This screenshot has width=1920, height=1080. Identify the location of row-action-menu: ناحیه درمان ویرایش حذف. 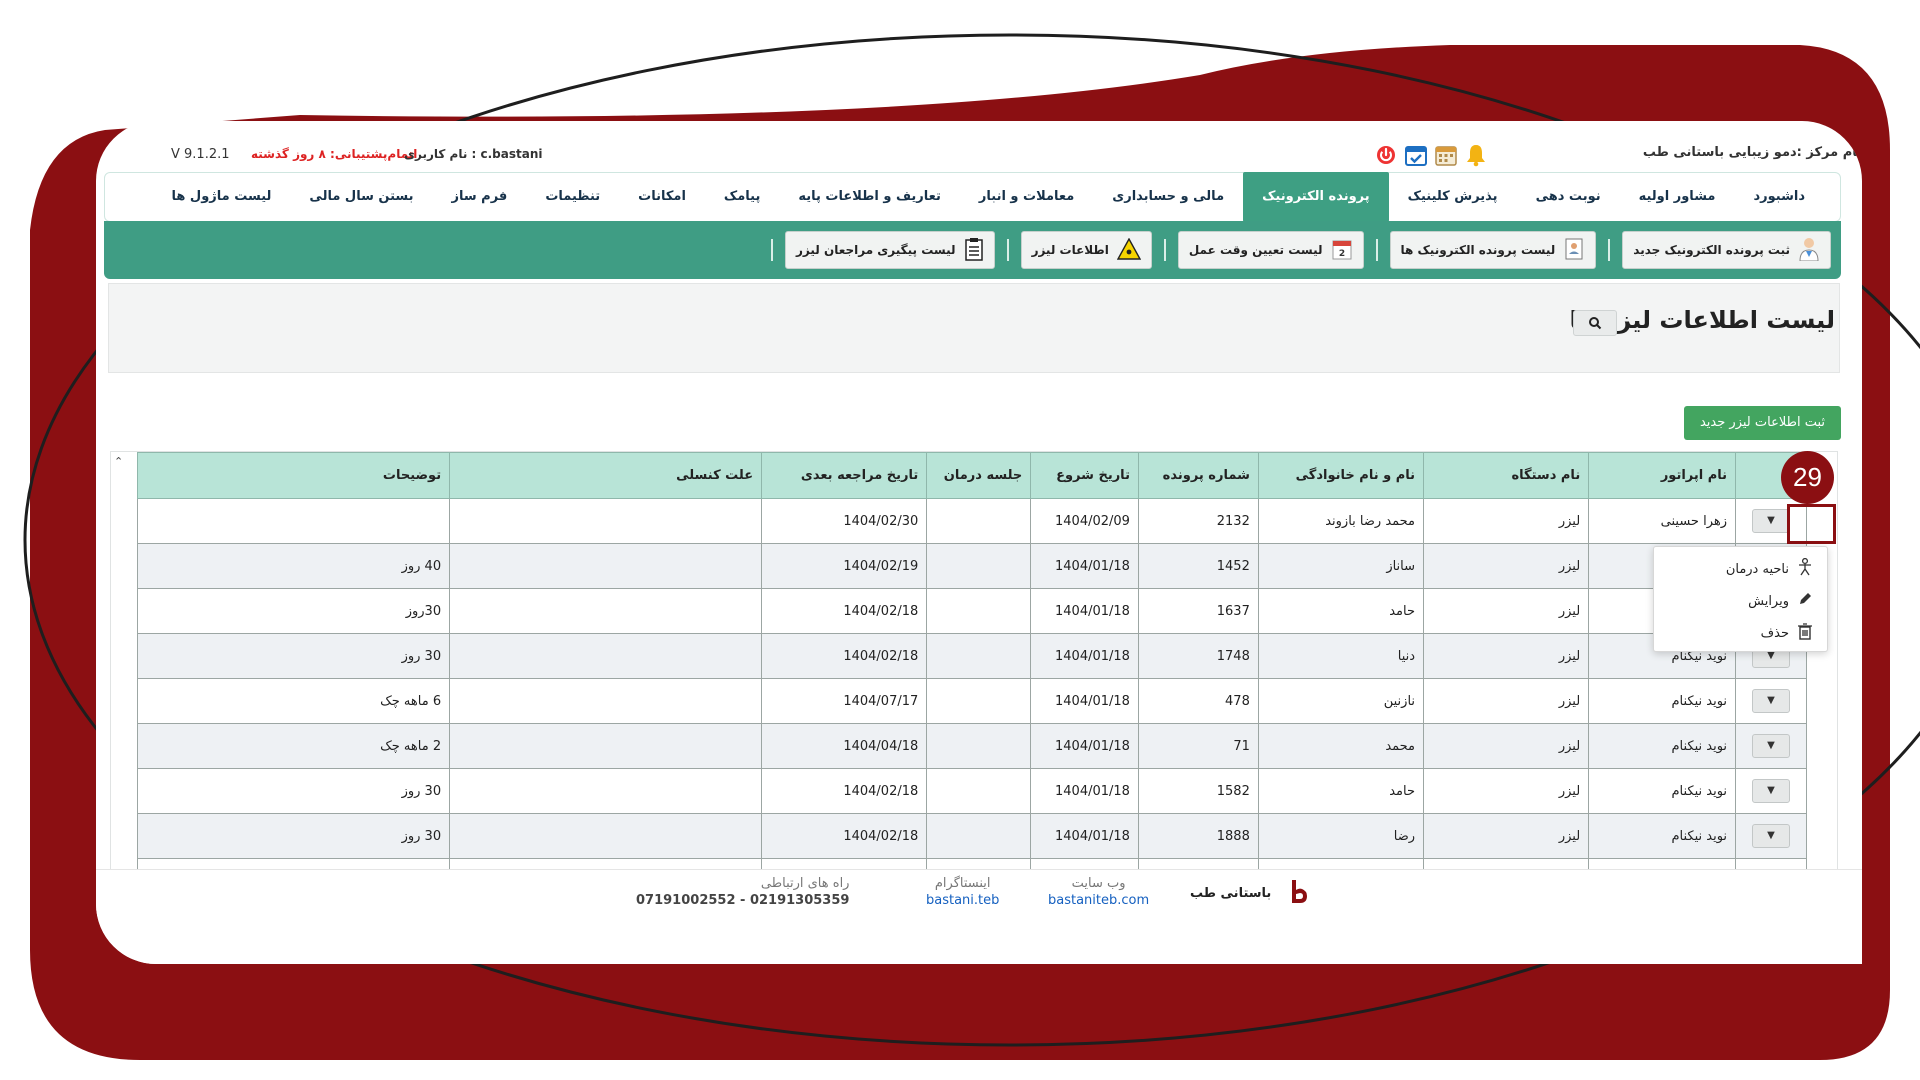
(1740, 599).